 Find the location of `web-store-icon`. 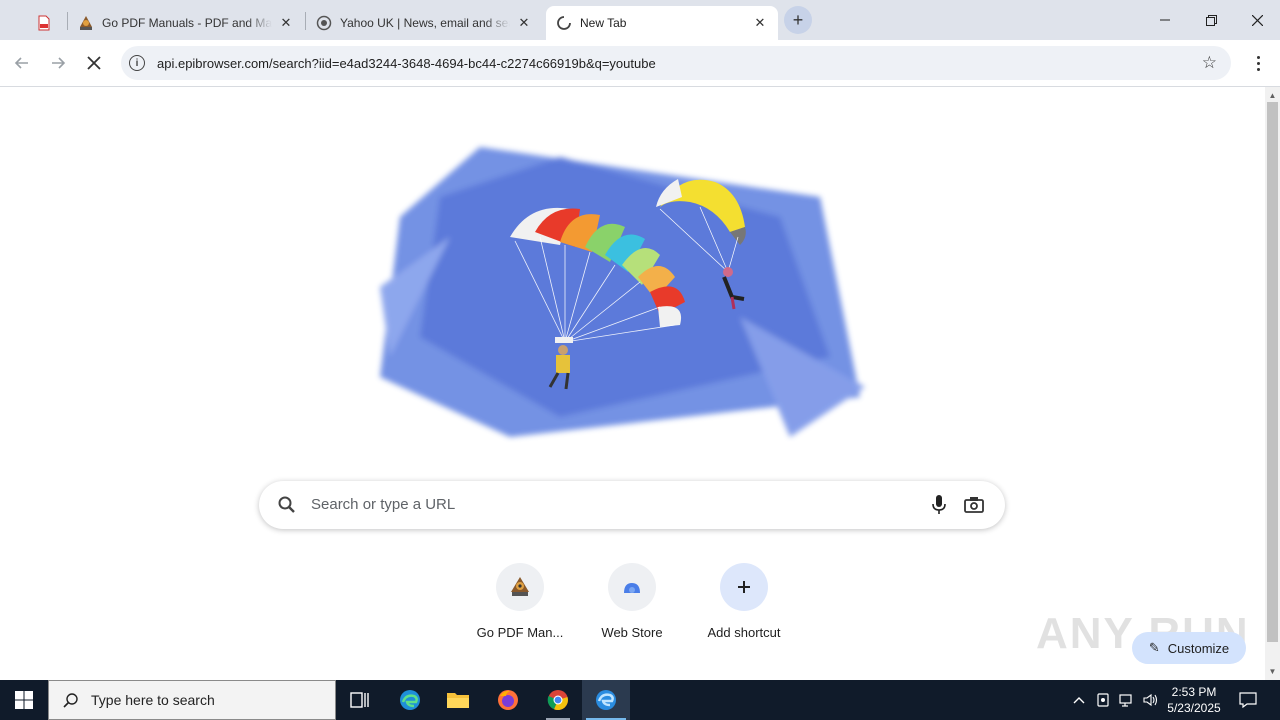

web-store-icon is located at coordinates (632, 588).